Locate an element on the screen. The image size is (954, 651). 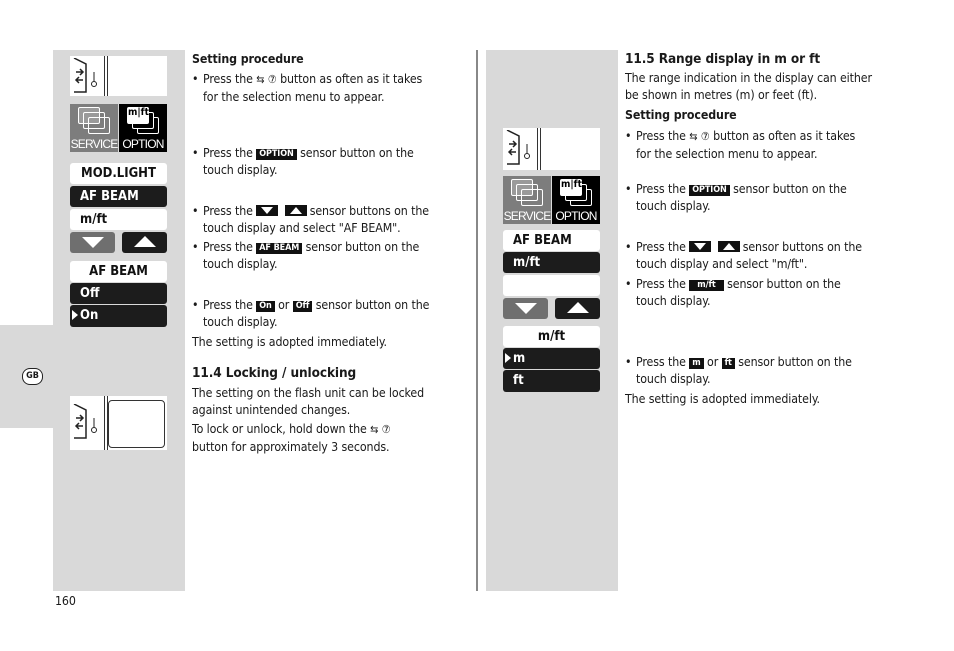
option-ft: ft is located at coordinates (551, 381).